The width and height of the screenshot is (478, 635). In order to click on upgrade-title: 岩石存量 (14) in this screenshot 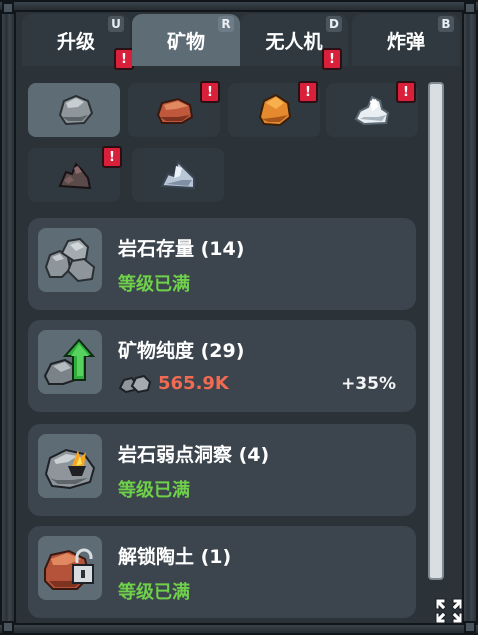, I will do `click(181, 249)`.